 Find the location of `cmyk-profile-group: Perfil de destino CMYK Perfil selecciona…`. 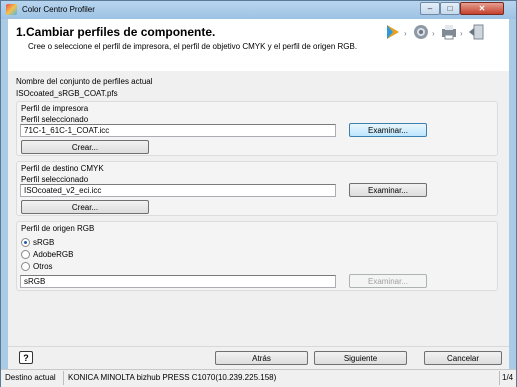

cmyk-profile-group: Perfil de destino CMYK Perfil selecciona… is located at coordinates (257, 188).